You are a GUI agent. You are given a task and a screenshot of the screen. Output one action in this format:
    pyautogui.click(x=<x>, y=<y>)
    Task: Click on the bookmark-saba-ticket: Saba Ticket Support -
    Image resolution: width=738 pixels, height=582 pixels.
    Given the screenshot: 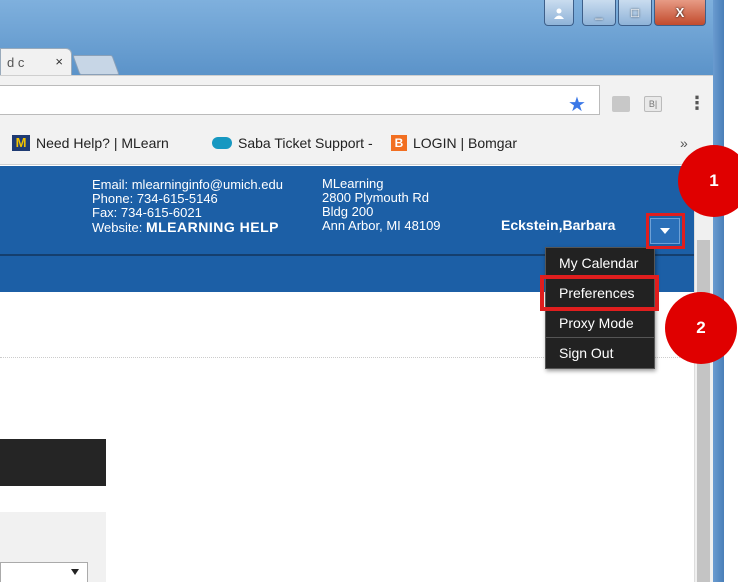 What is the action you would take?
    pyautogui.click(x=292, y=143)
    